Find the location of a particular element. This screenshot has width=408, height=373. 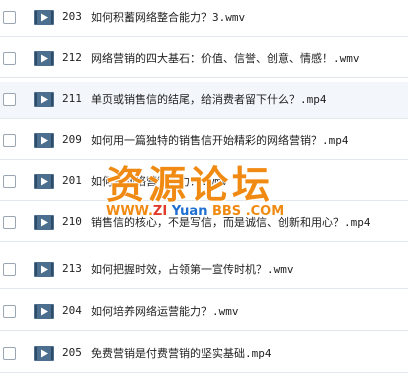

list-item: 201 如何做网络营销能力？.wmv is located at coordinates (204, 182).